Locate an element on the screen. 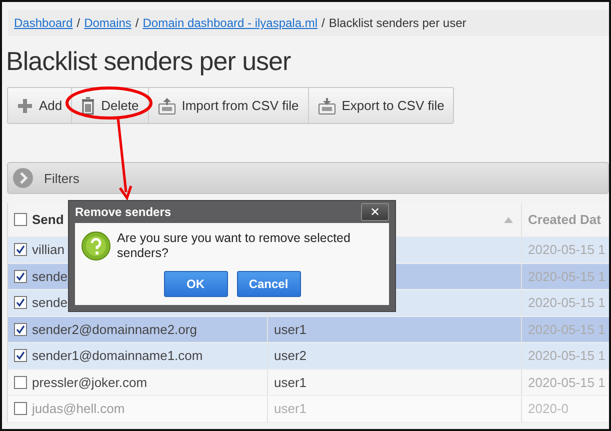 This screenshot has height=431, width=611. breadcrumb-current: Blacklist senders per user is located at coordinates (397, 23).